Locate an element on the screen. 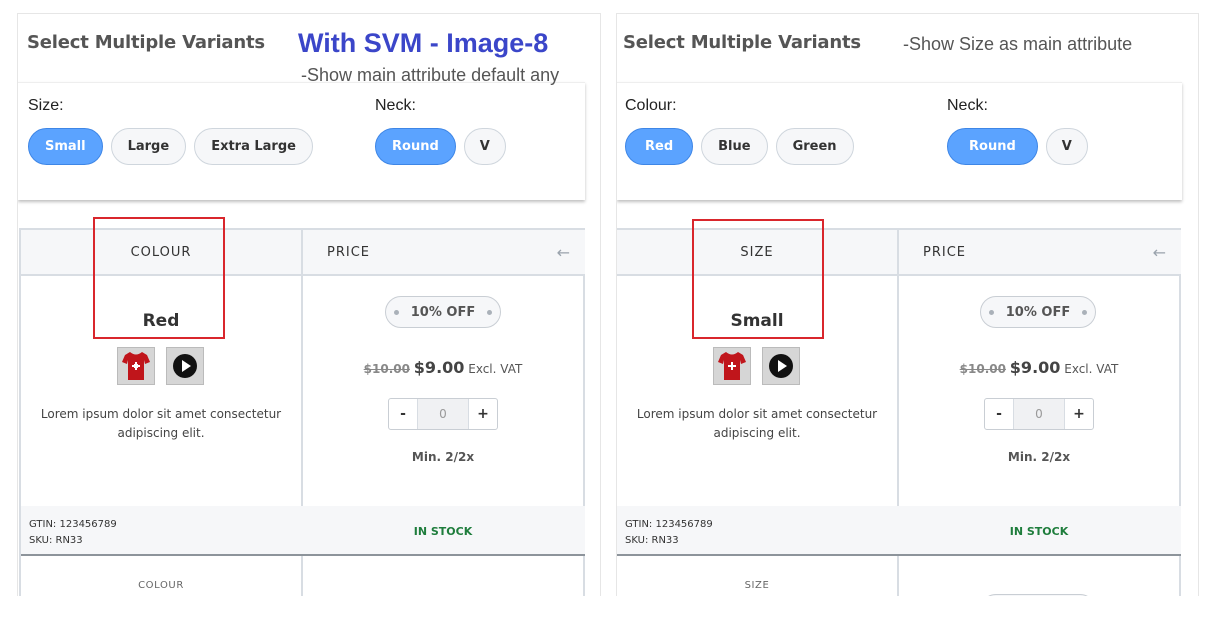  attribute-selector-card: Colour: Red Blue Green Neck: Round V is located at coordinates (899, 141).